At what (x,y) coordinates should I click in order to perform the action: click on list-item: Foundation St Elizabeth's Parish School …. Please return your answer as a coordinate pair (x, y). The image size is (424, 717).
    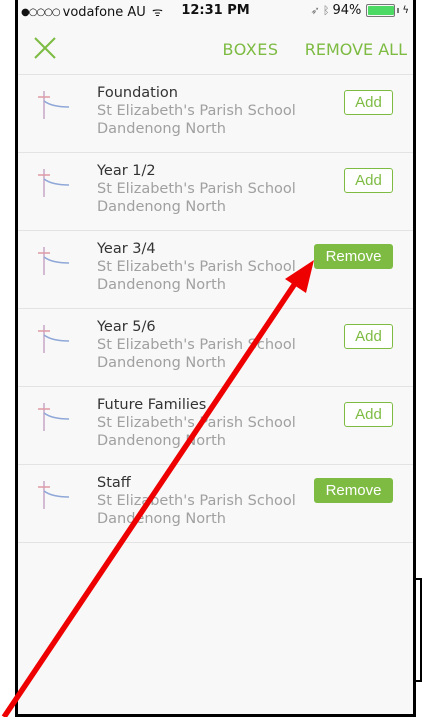
    Looking at the image, I should click on (215, 114).